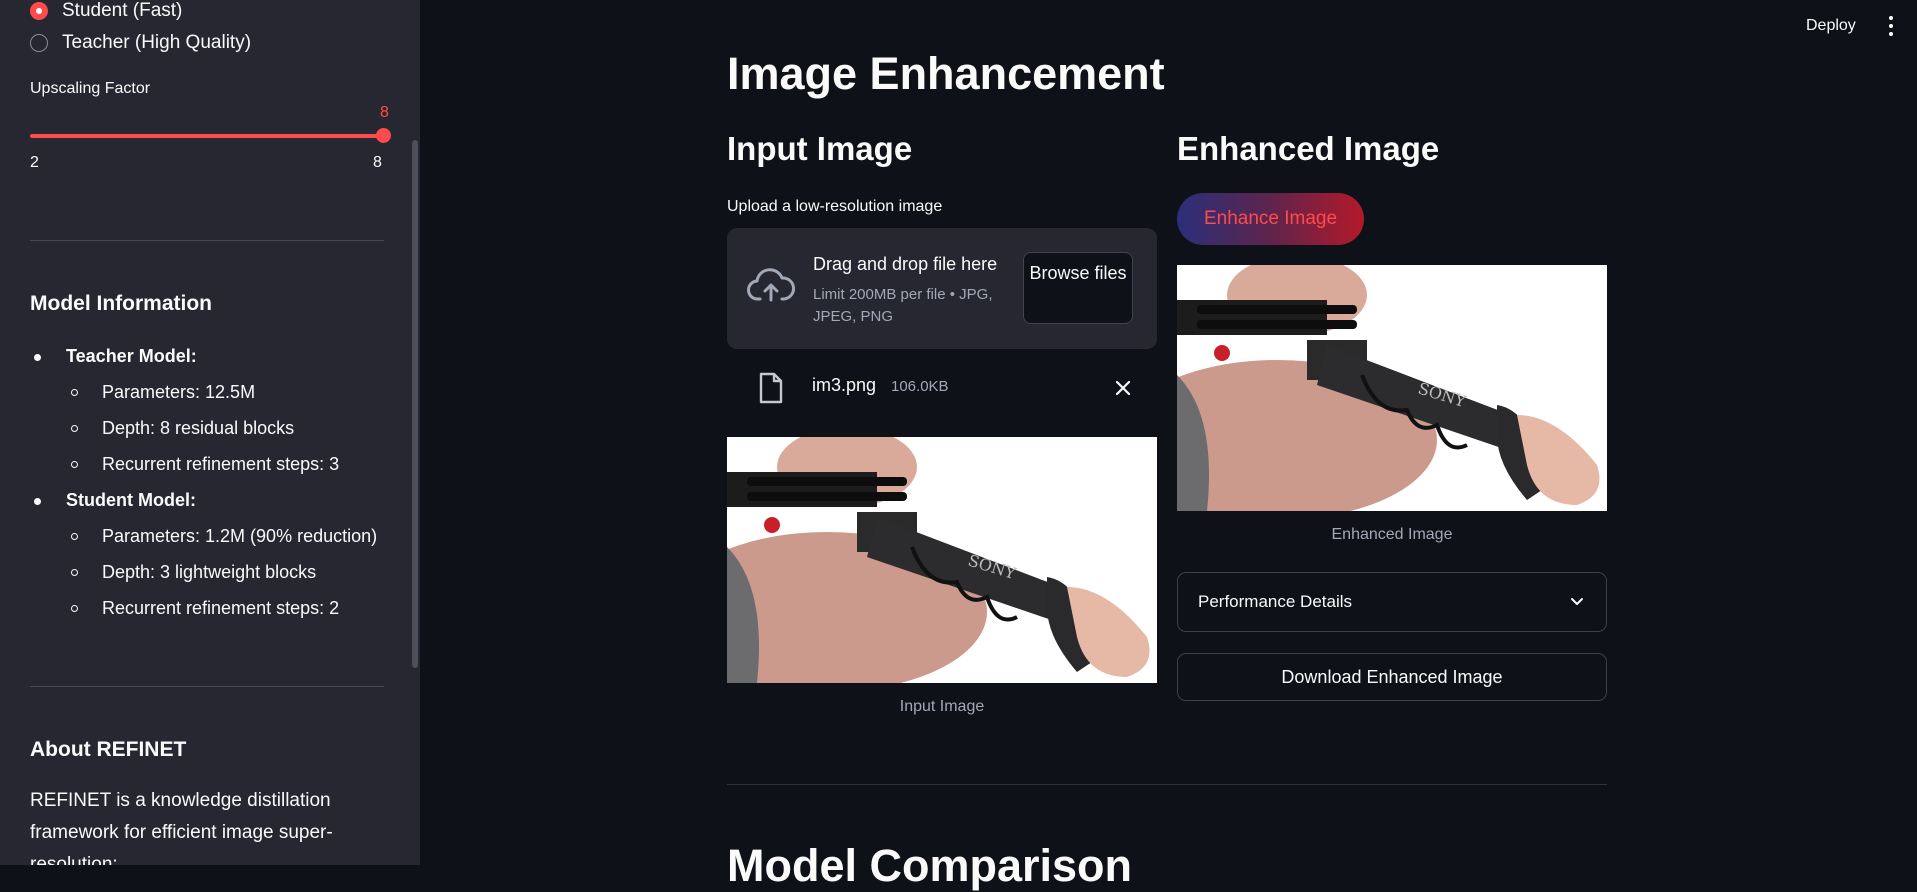 The image size is (1917, 892). What do you see at coordinates (193, 572) in the screenshot?
I see `list-item: Depth: 3 lightweight blocks` at bounding box center [193, 572].